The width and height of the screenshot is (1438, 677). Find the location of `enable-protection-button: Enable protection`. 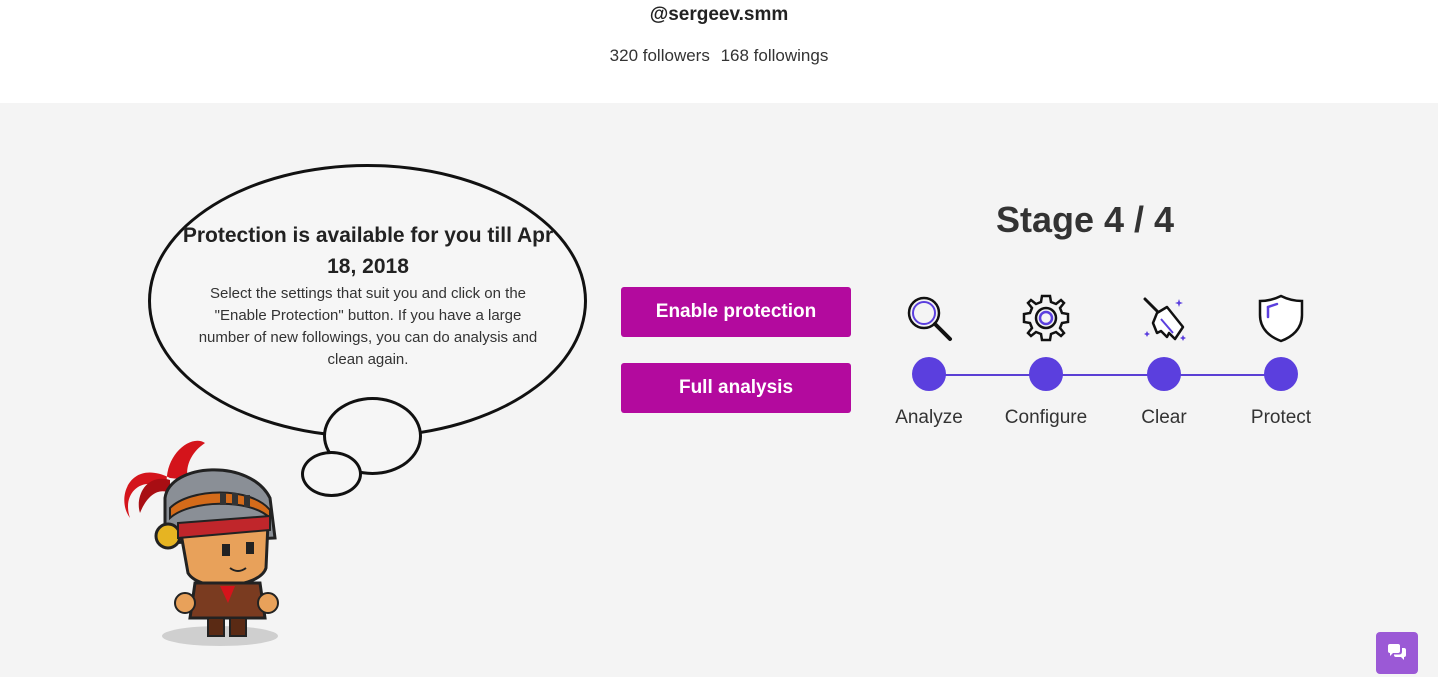

enable-protection-button: Enable protection is located at coordinates (736, 312).